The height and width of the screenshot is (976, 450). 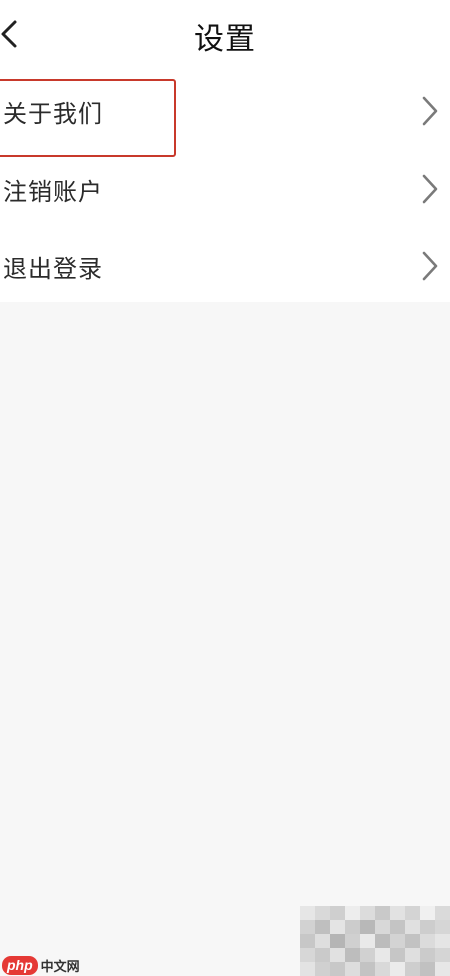 I want to click on menu-item-label: 关于我们, so click(x=53, y=113).